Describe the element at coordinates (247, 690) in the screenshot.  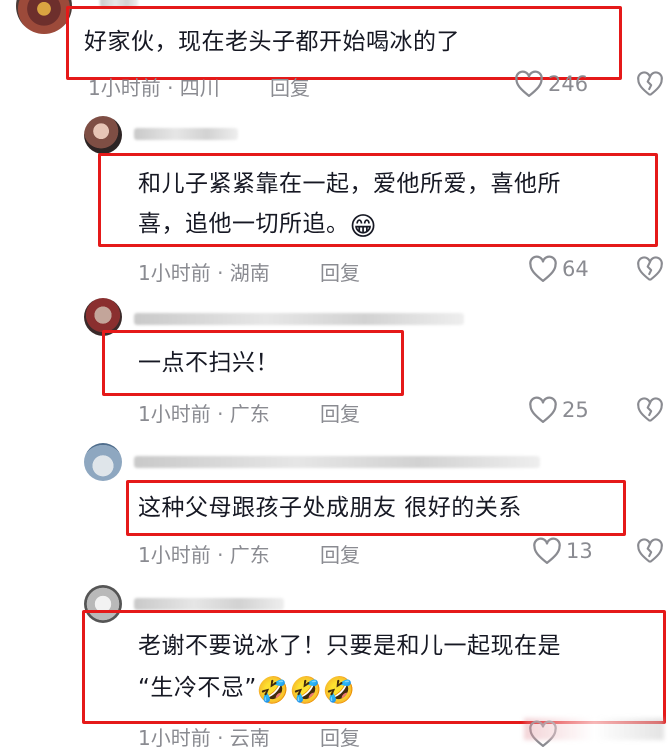
I see `comment-text-line-2: “生冷不忌”🤣🤣🤣` at that location.